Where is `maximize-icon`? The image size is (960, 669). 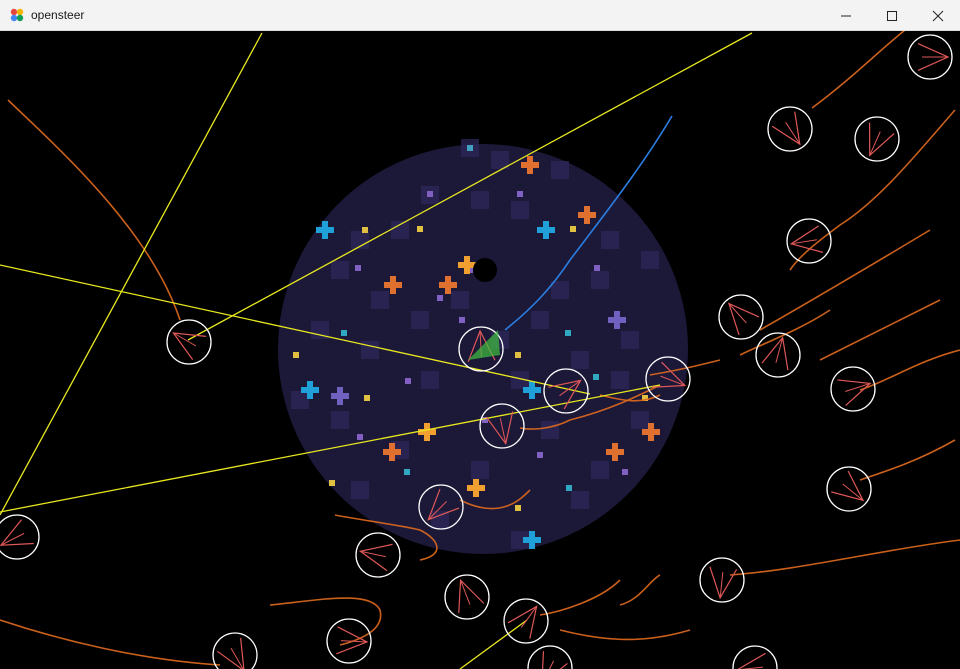 maximize-icon is located at coordinates (892, 15).